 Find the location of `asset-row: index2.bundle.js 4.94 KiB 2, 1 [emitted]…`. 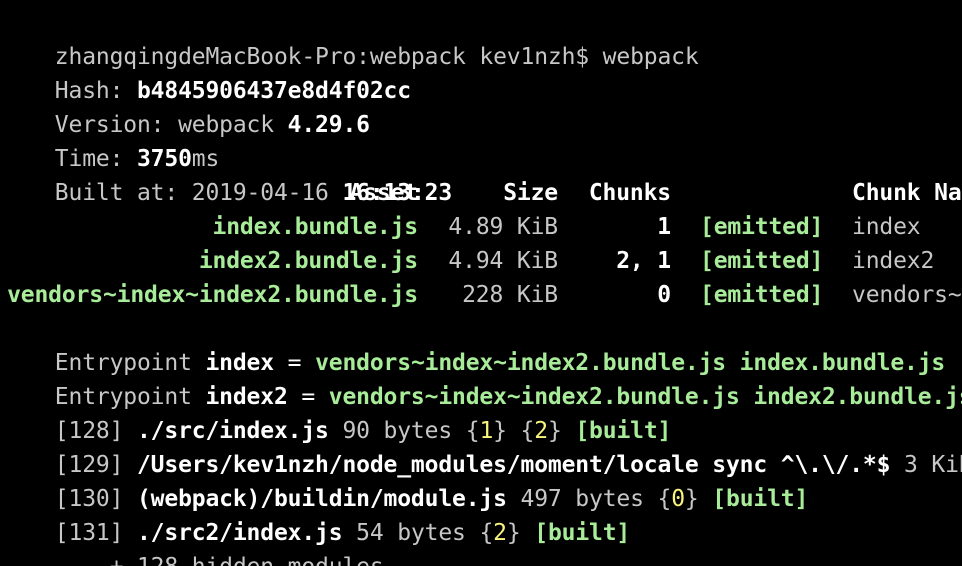

asset-row: index2.bundle.js 4.94 KiB 2, 1 [emitted]… is located at coordinates (481, 261).